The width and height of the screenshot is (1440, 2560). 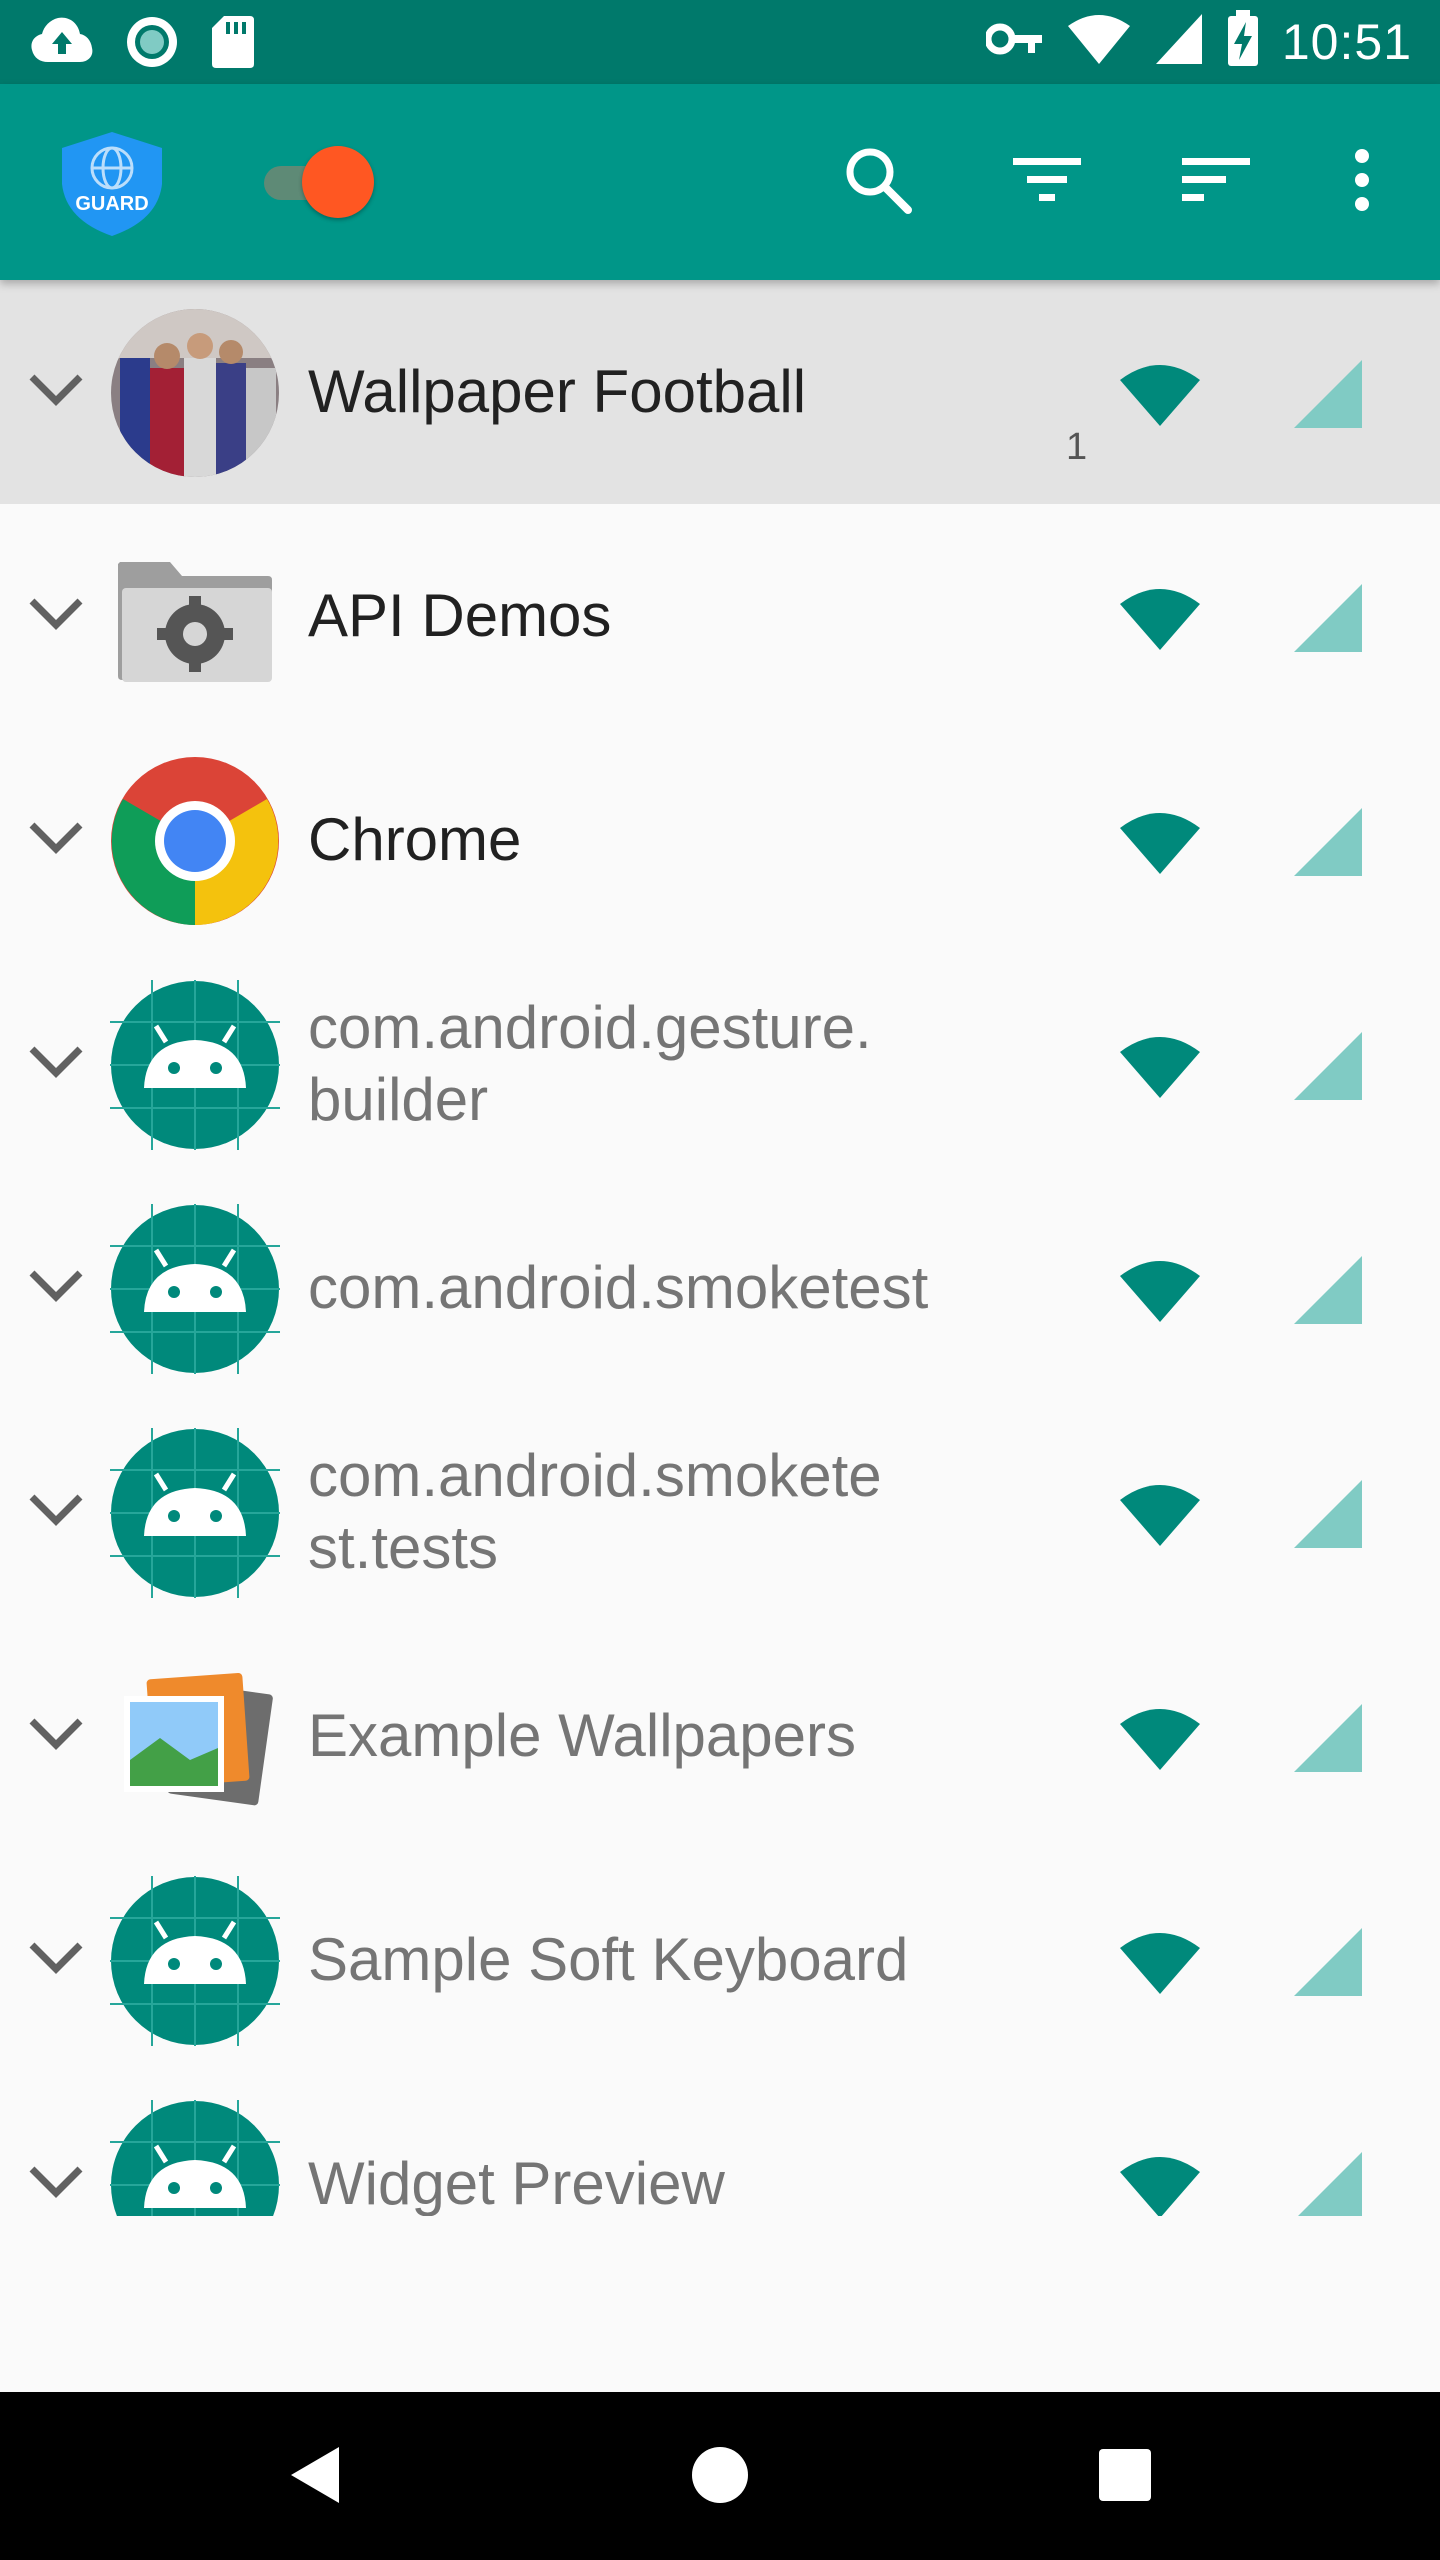 I want to click on recents-button, so click(x=1125, y=2477).